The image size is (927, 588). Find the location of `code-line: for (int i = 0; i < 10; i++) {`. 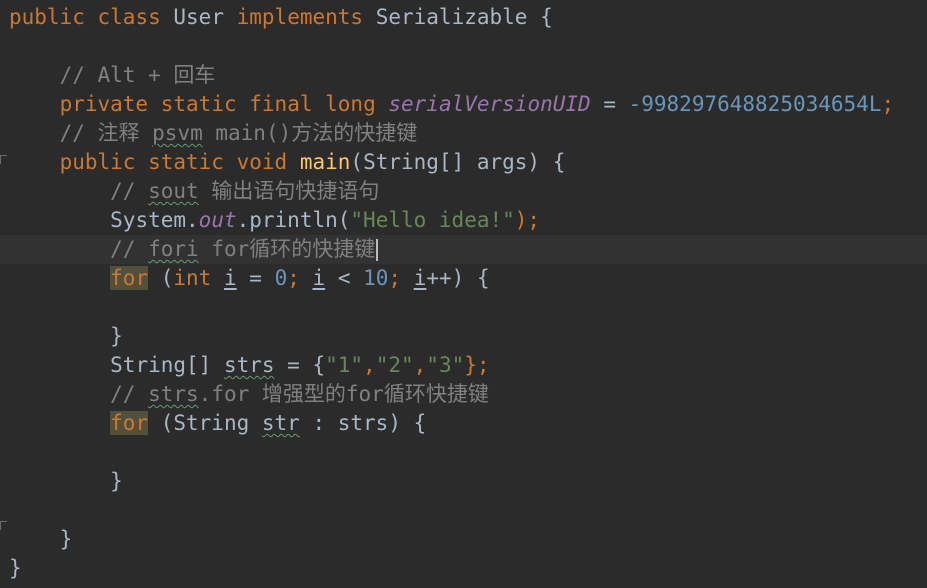

code-line: for (int i = 0; i < 10; i++) { is located at coordinates (463, 278).